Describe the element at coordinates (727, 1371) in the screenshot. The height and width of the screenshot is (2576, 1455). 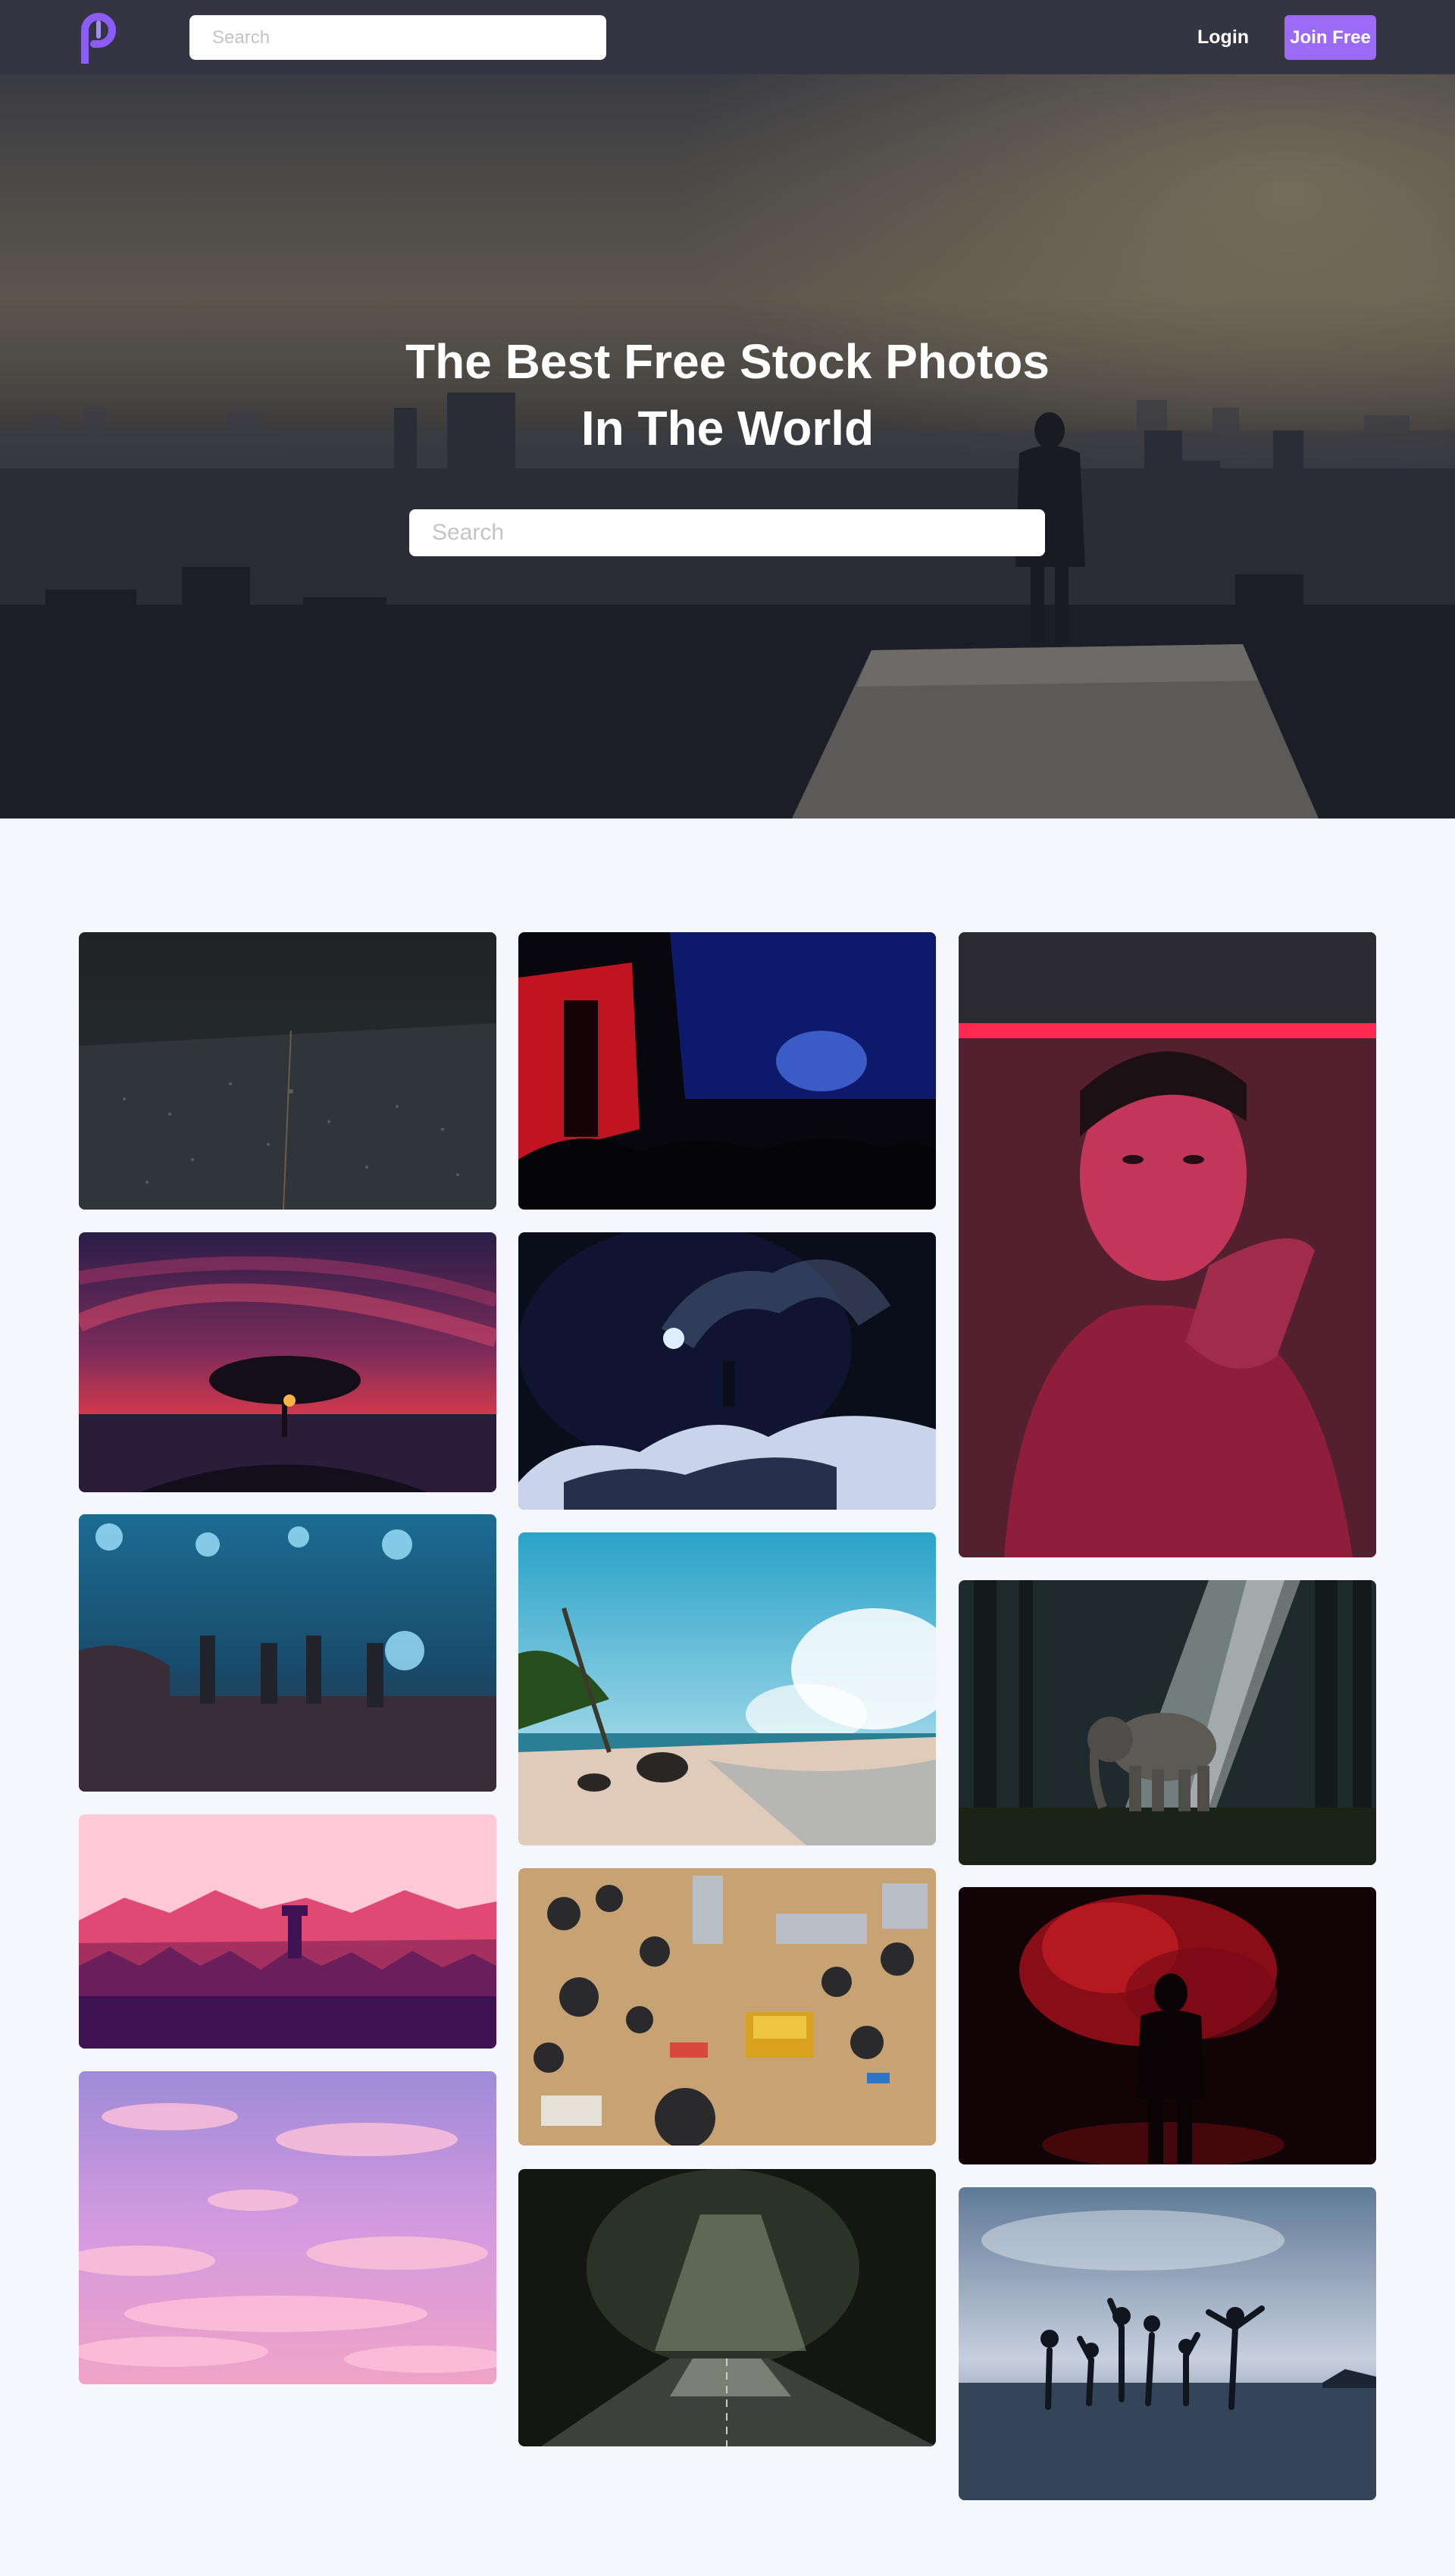
I see `photo-smoke-flare-snowy-mountain` at that location.